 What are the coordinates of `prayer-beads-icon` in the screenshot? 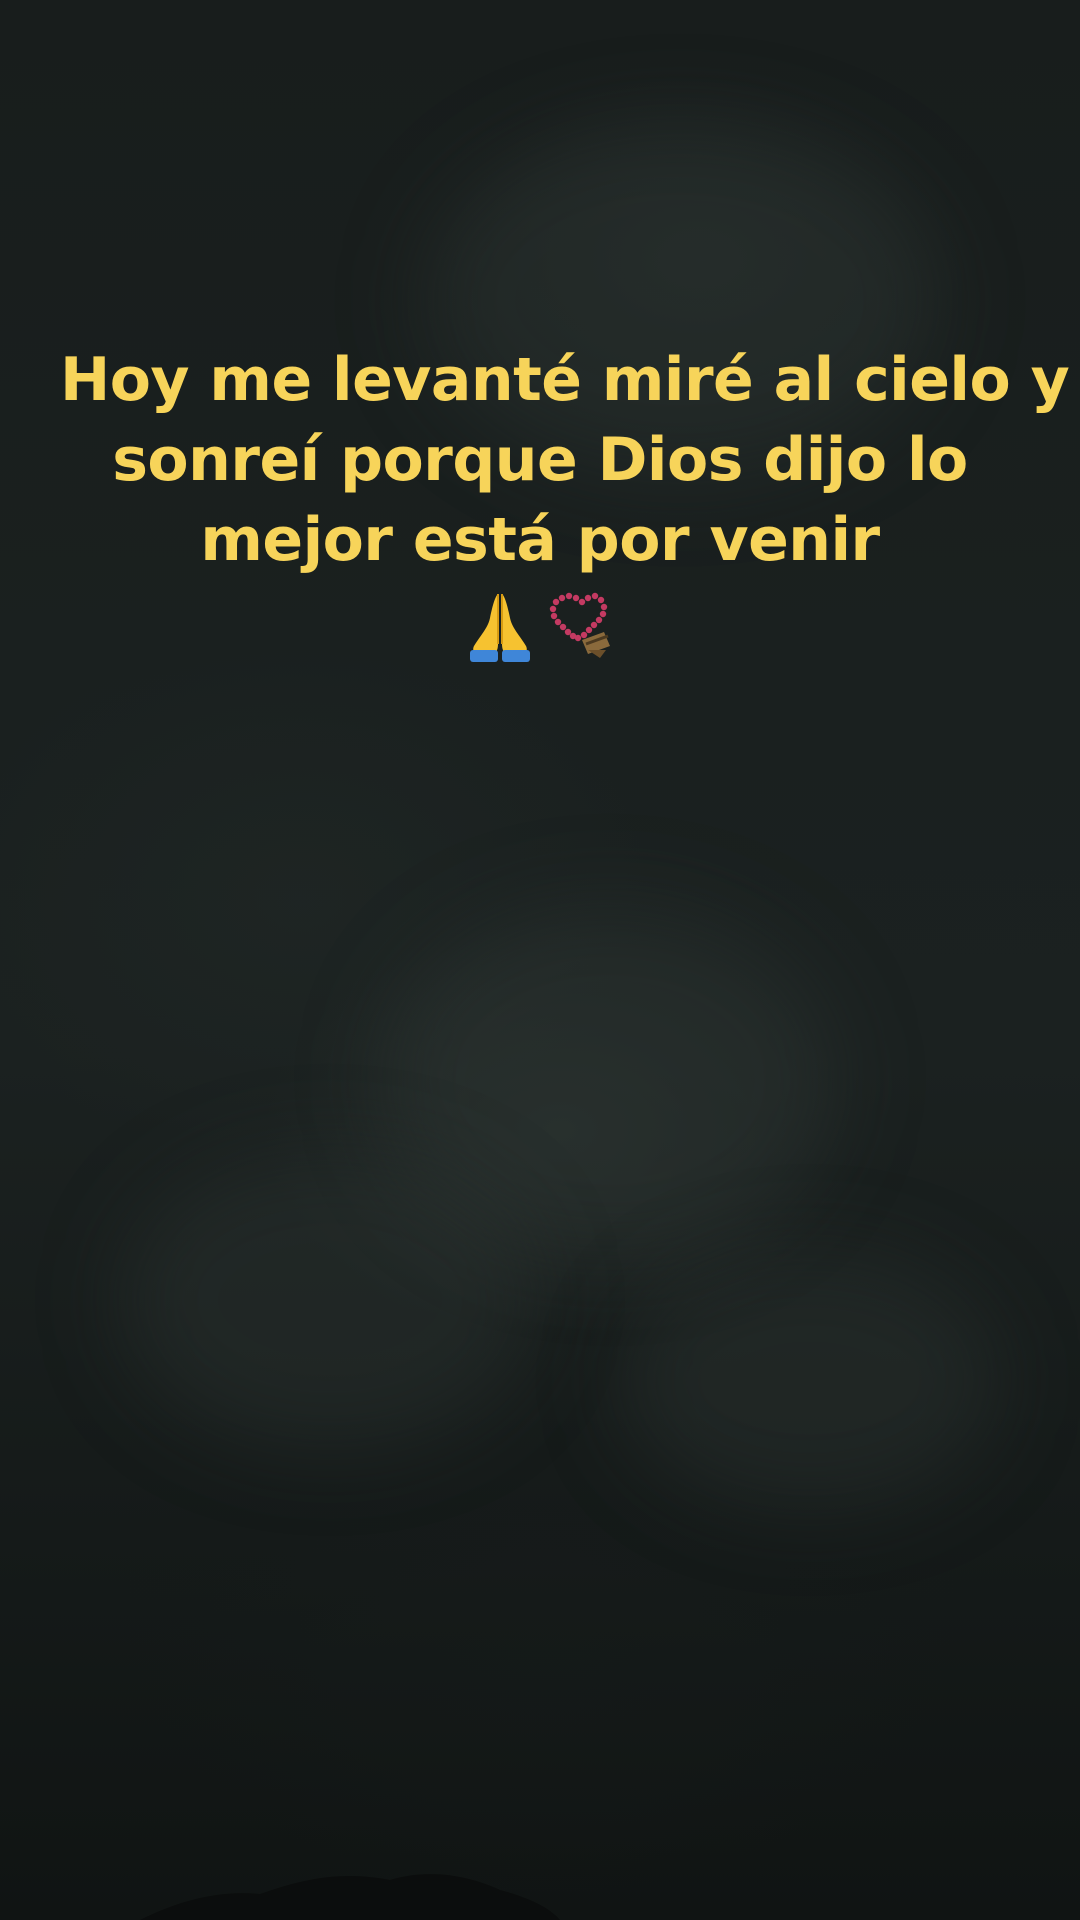 It's located at (579, 625).